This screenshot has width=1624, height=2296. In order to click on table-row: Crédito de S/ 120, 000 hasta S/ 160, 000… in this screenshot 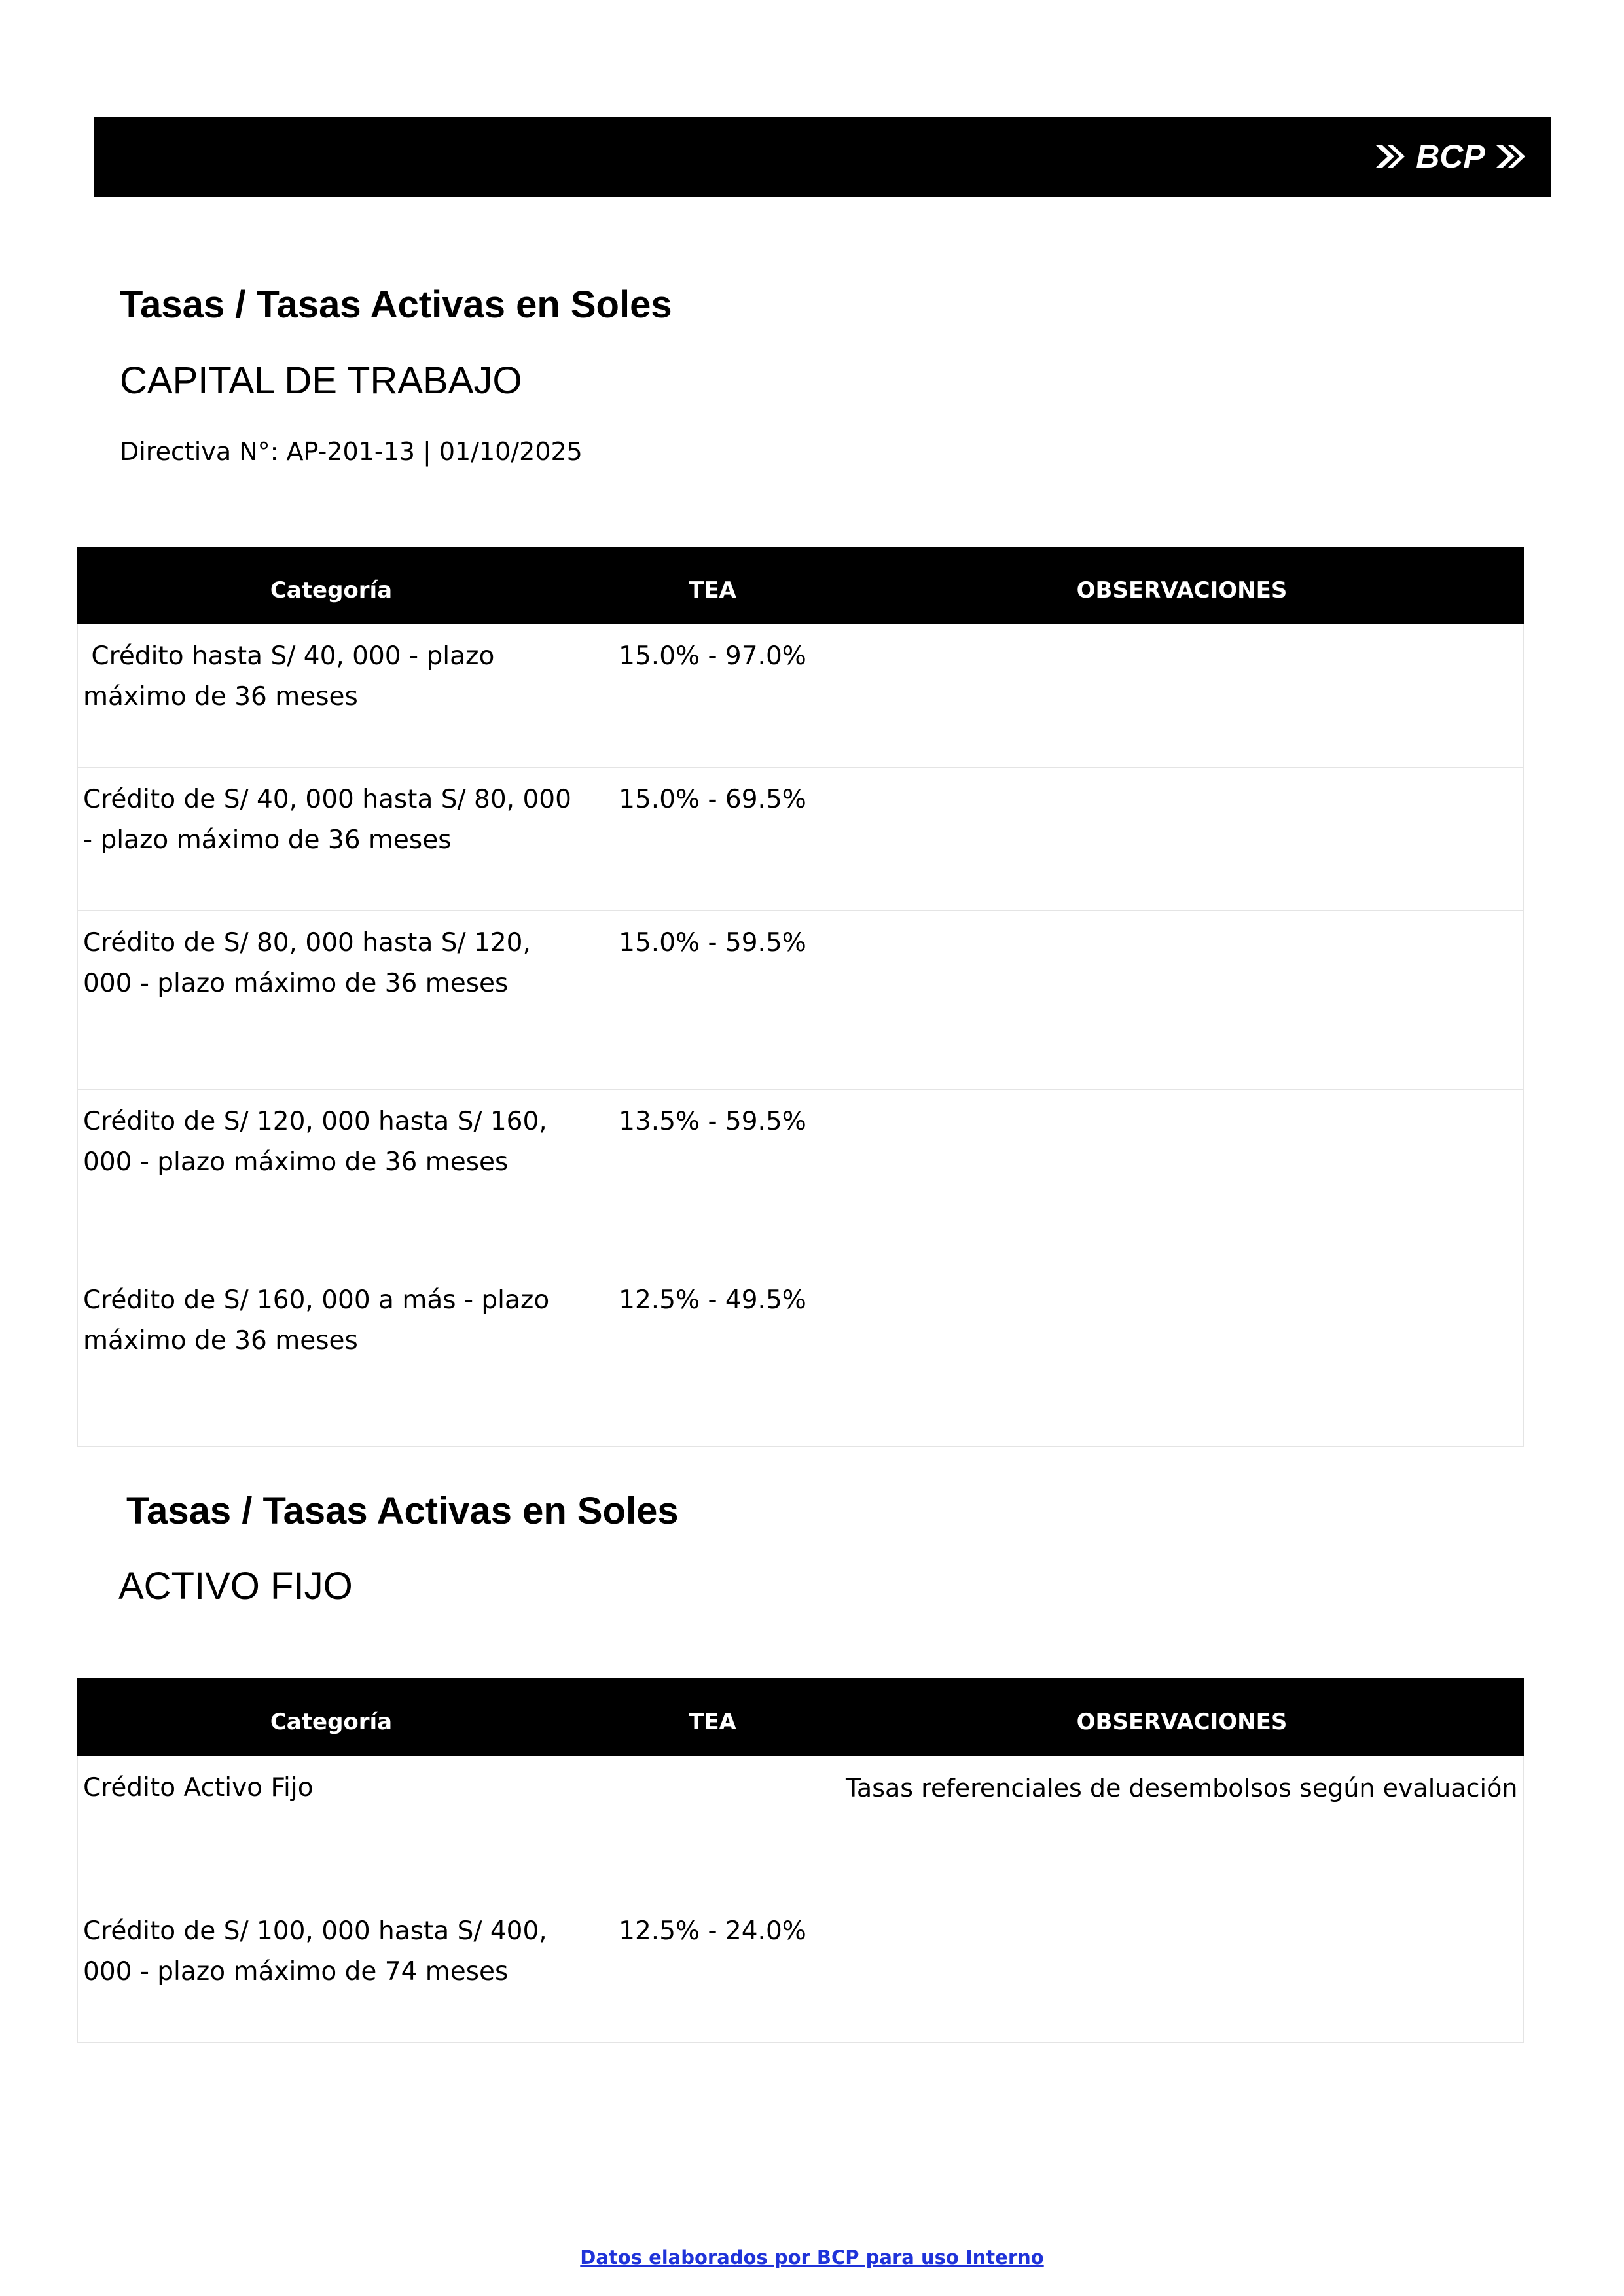, I will do `click(800, 1178)`.